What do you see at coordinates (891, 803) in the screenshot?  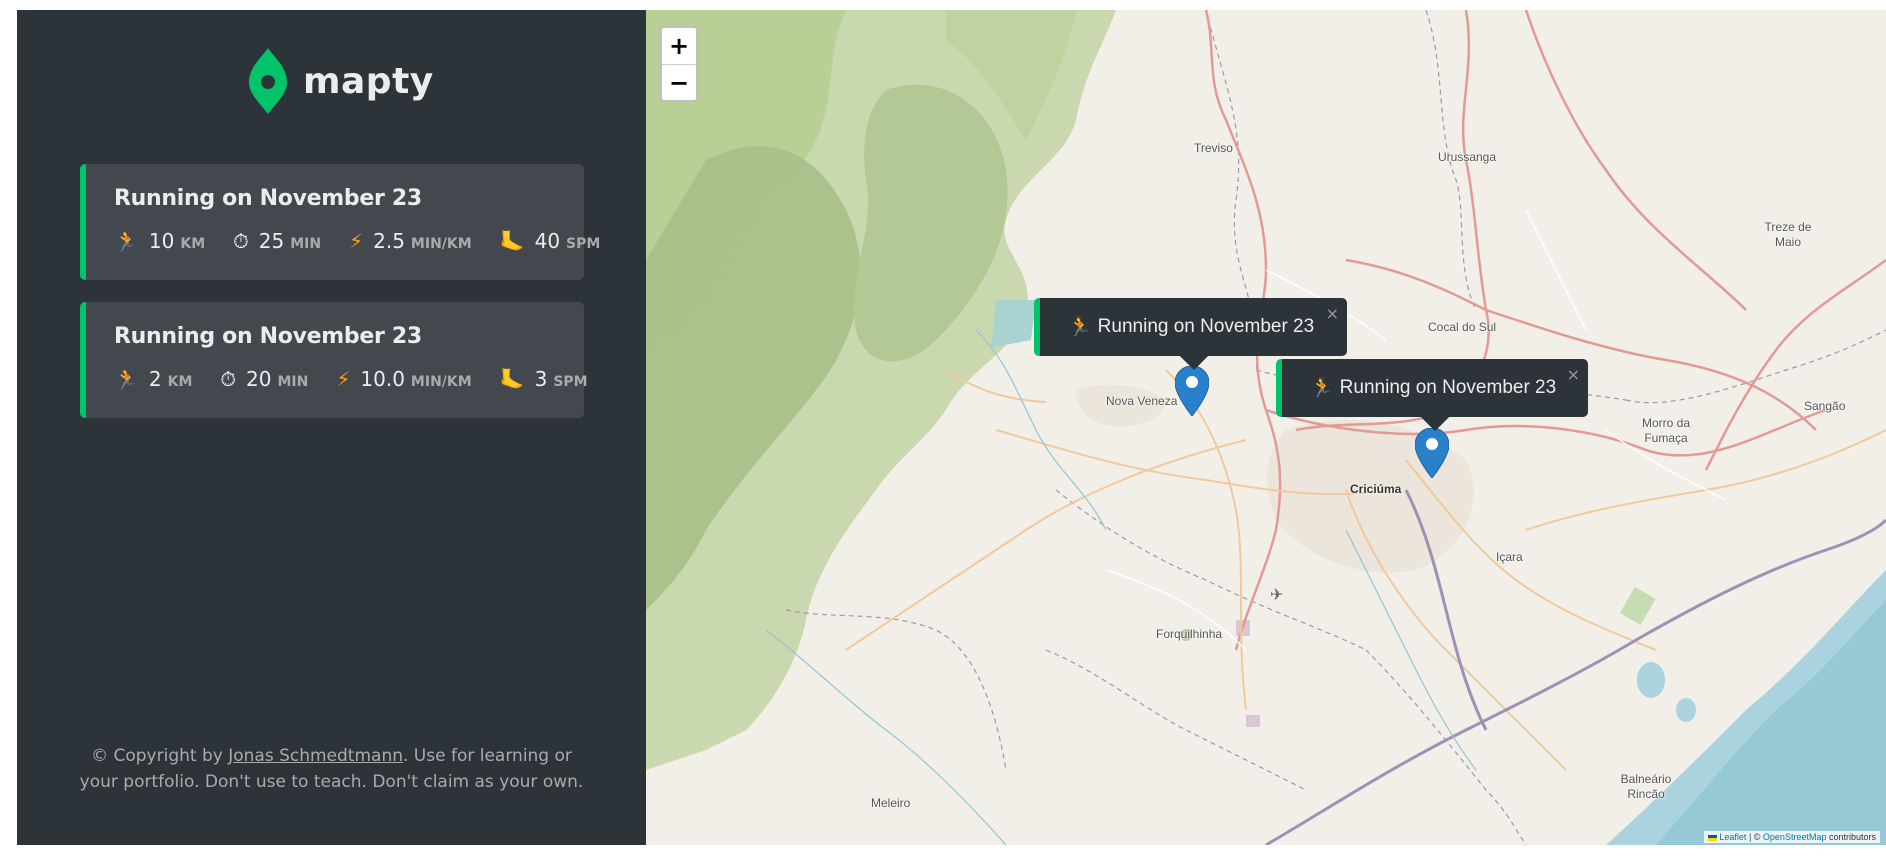 I see `place-label-meleiro: Meleiro` at bounding box center [891, 803].